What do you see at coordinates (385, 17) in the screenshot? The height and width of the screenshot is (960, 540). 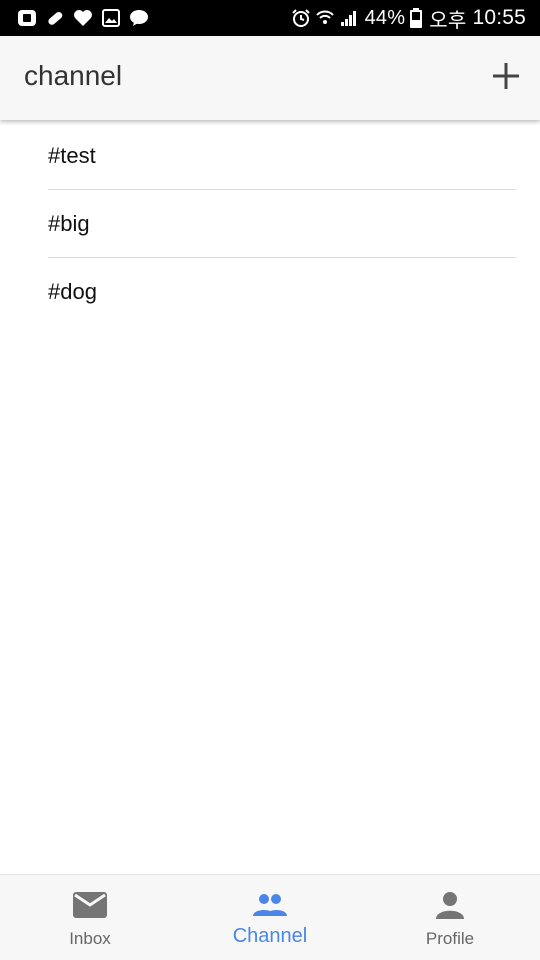 I see `battery-percent: 44%` at bounding box center [385, 17].